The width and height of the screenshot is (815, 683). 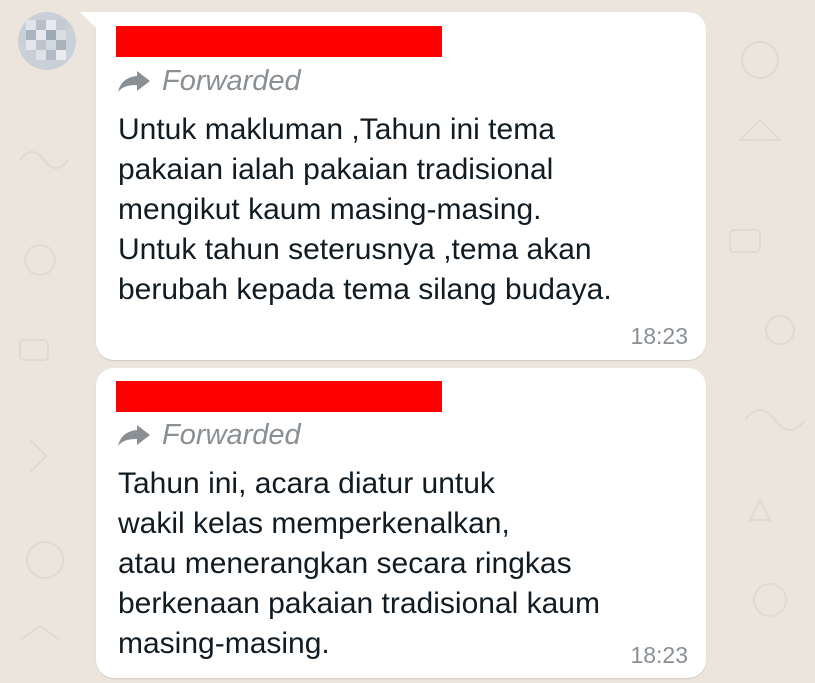 What do you see at coordinates (355, 249) in the screenshot?
I see `message-line: Untuk tahun seterusnya ,tema akan` at bounding box center [355, 249].